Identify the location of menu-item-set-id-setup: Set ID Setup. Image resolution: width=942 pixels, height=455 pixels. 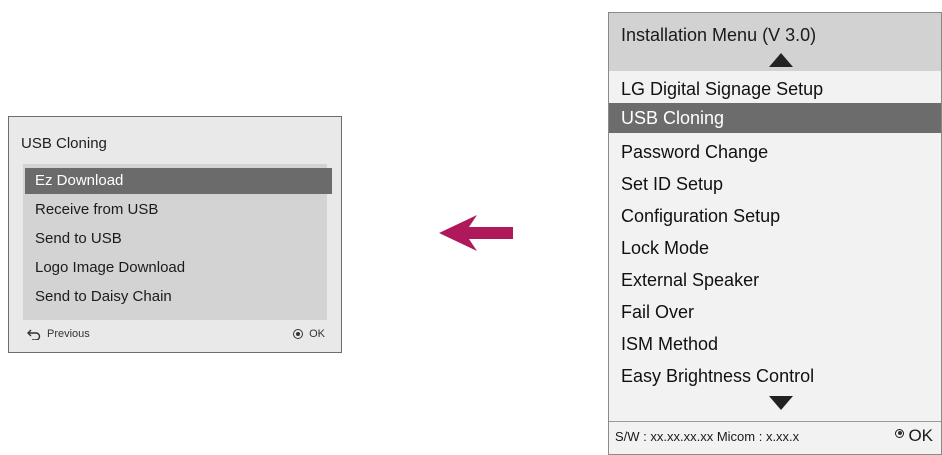
(775, 184).